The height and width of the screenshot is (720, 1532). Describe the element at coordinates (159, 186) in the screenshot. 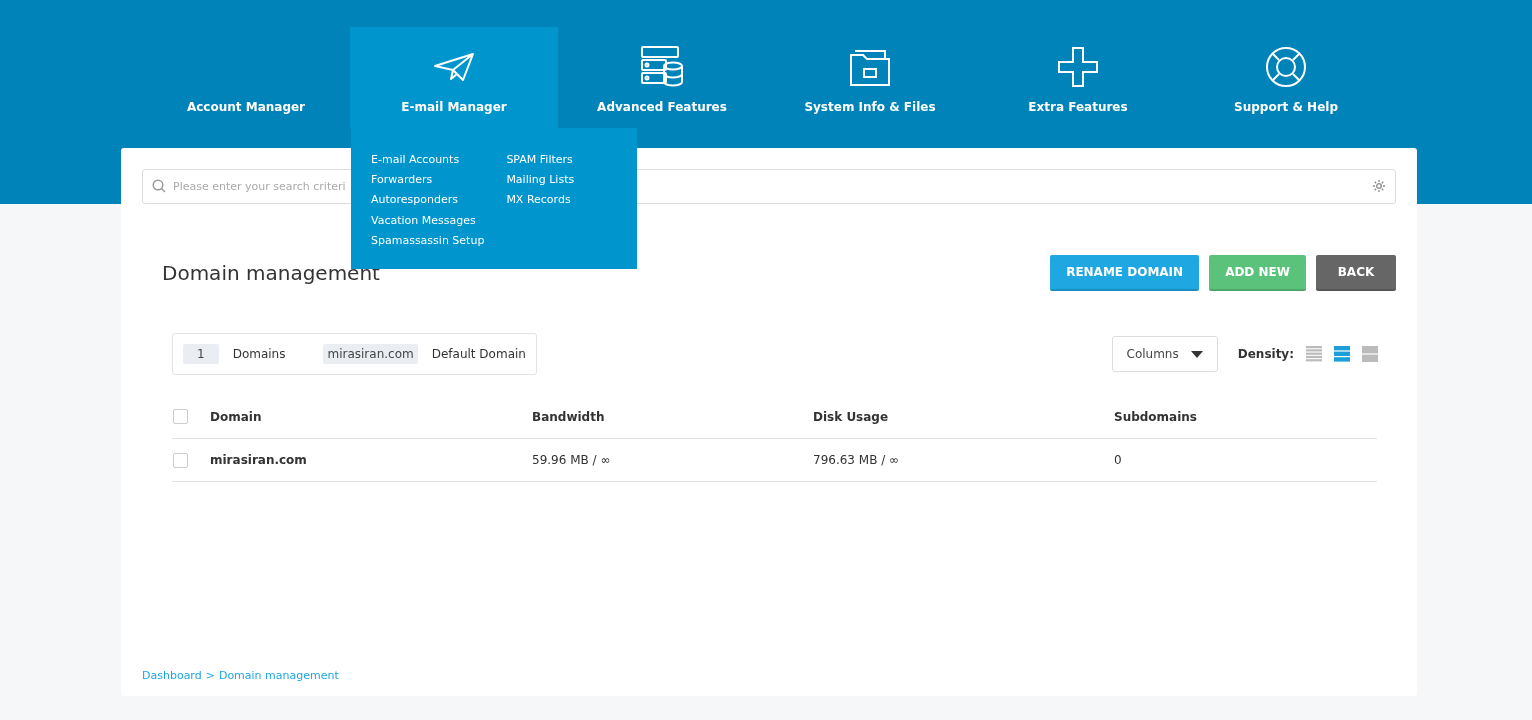

I see `search-icon` at that location.